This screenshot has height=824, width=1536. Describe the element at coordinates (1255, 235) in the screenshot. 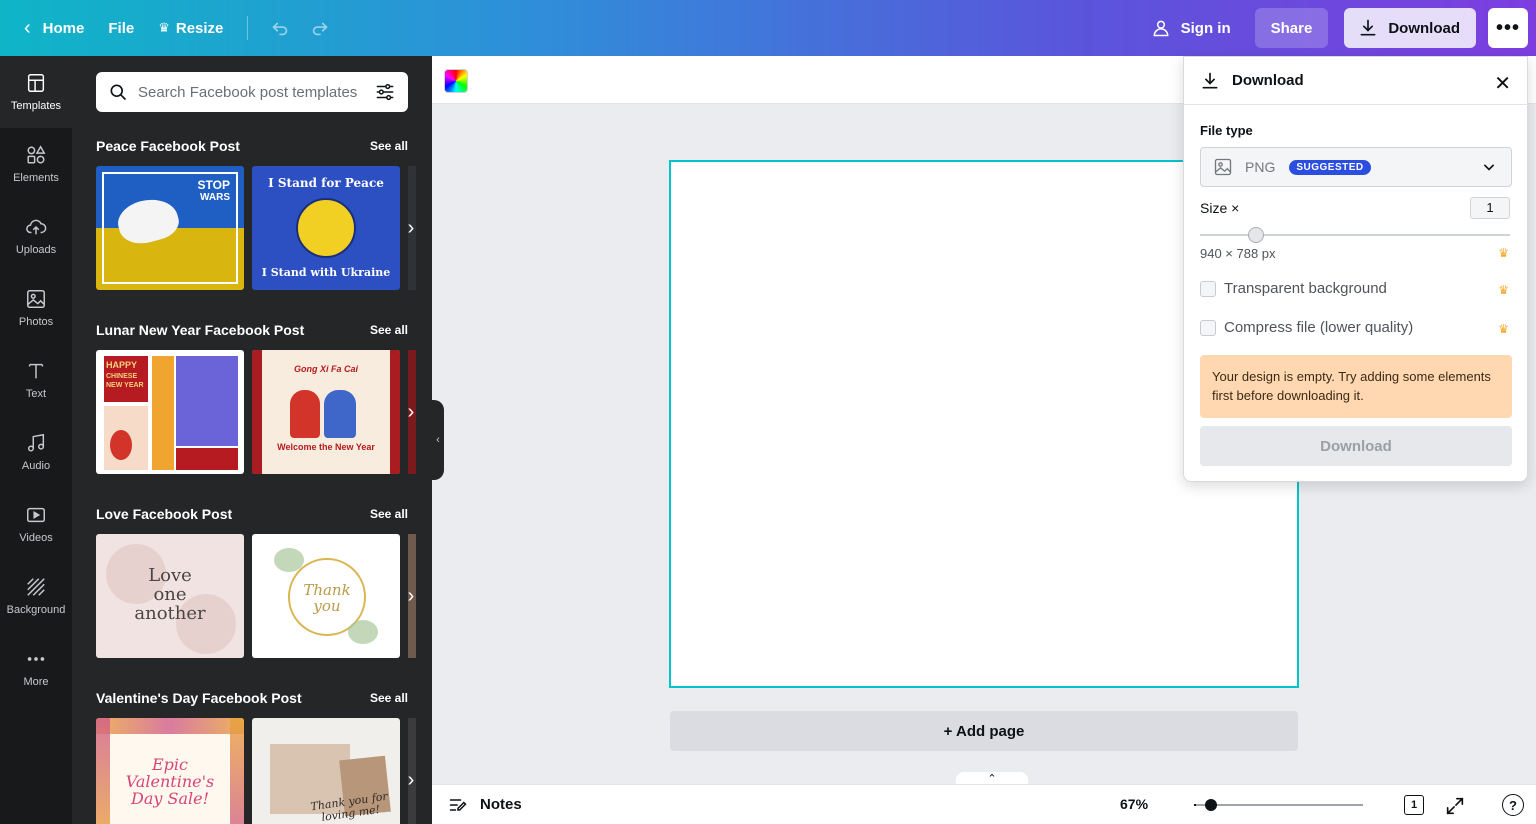

I see `size-slider-handle` at that location.